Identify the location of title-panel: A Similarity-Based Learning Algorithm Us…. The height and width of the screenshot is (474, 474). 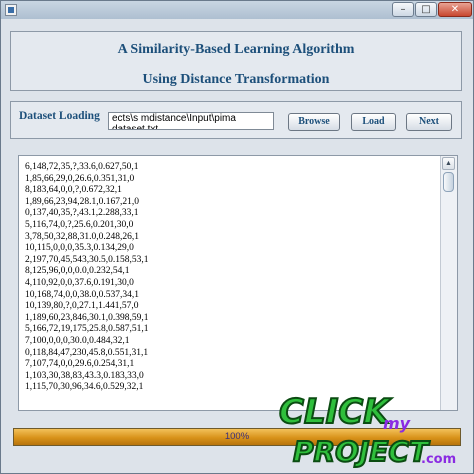
(236, 61).